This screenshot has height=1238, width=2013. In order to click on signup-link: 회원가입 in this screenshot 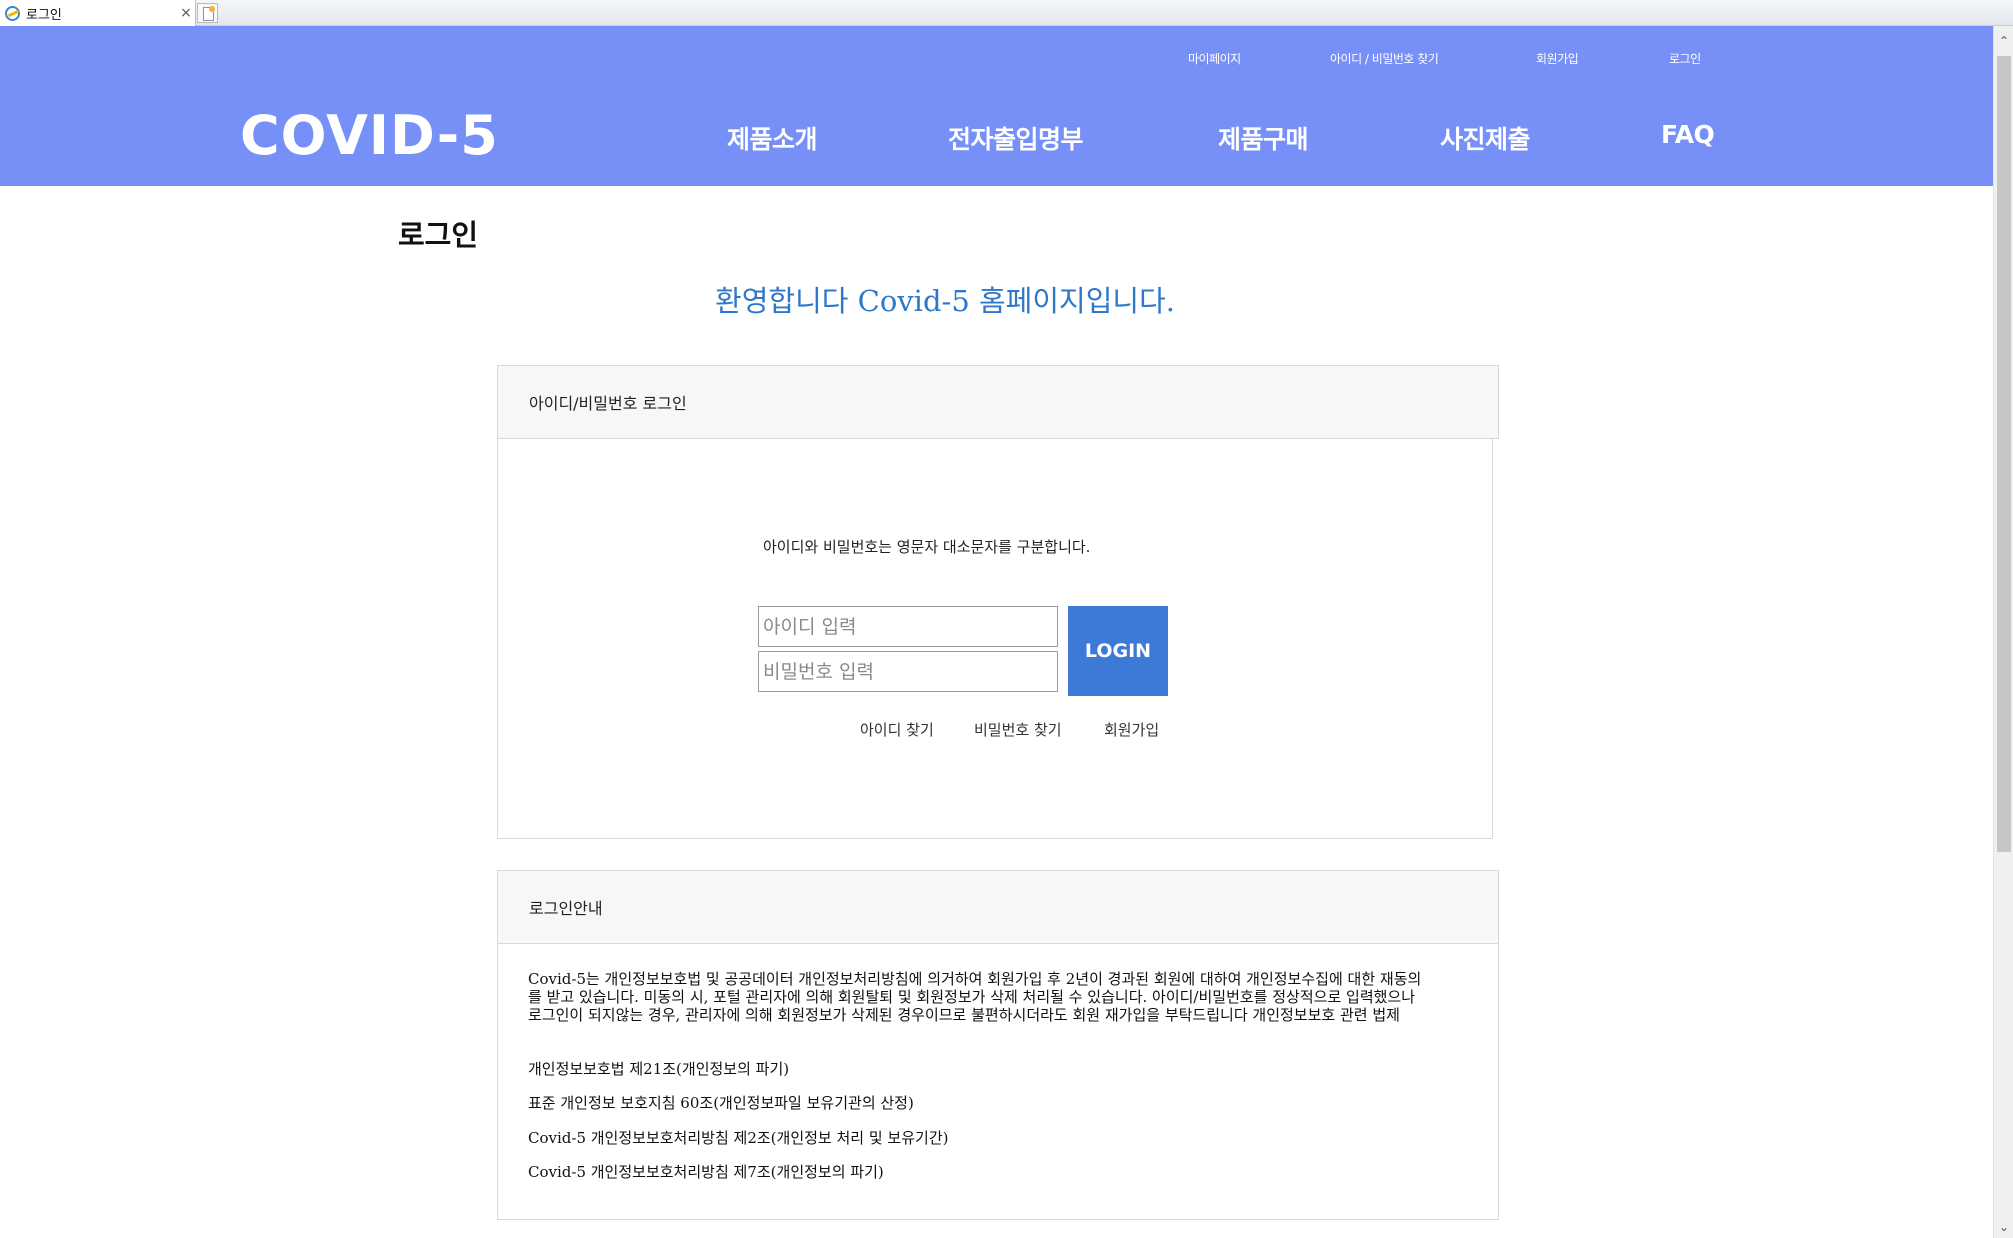, I will do `click(1131, 729)`.